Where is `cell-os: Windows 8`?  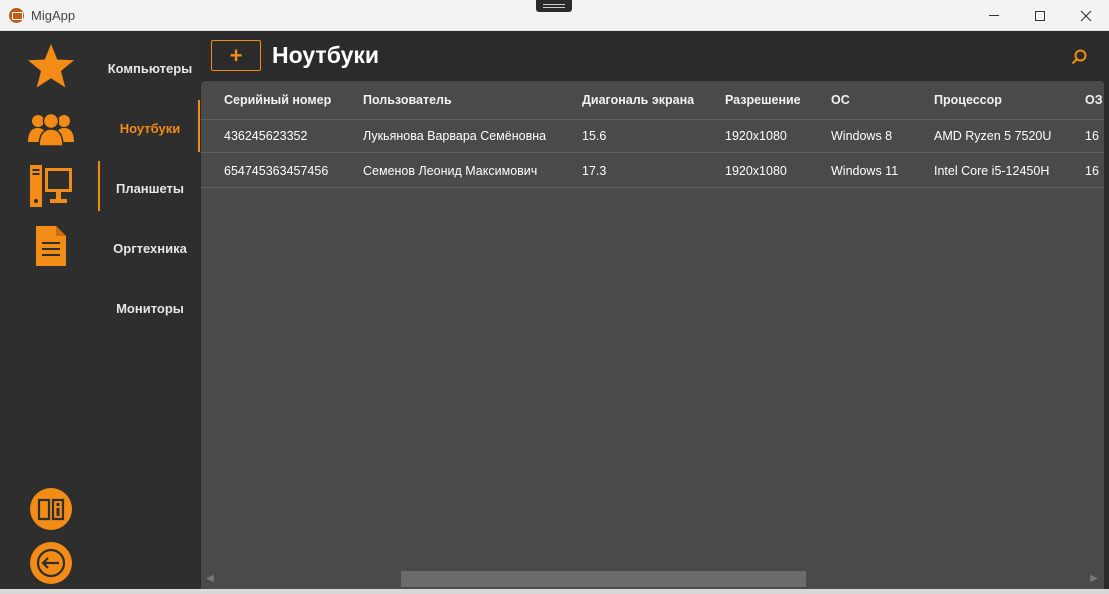
cell-os: Windows 8 is located at coordinates (862, 136).